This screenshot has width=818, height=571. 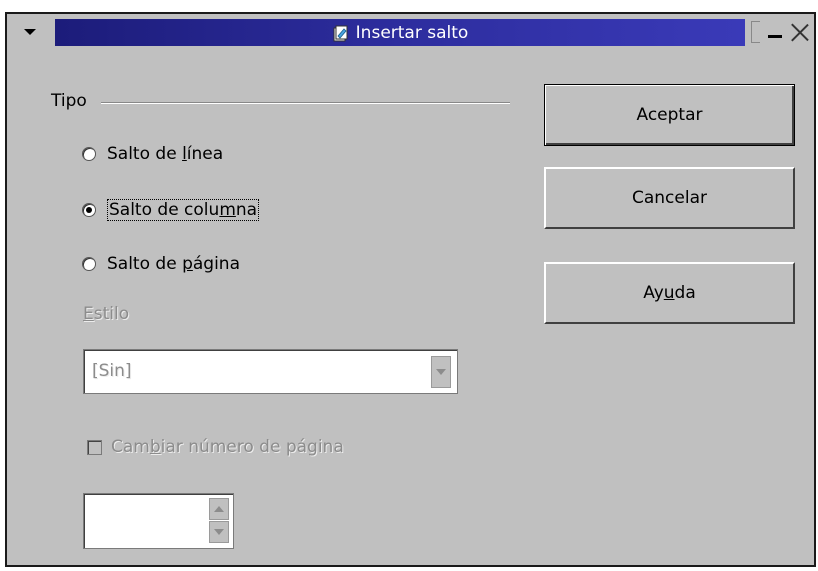 What do you see at coordinates (341, 33) in the screenshot?
I see `app-icon` at bounding box center [341, 33].